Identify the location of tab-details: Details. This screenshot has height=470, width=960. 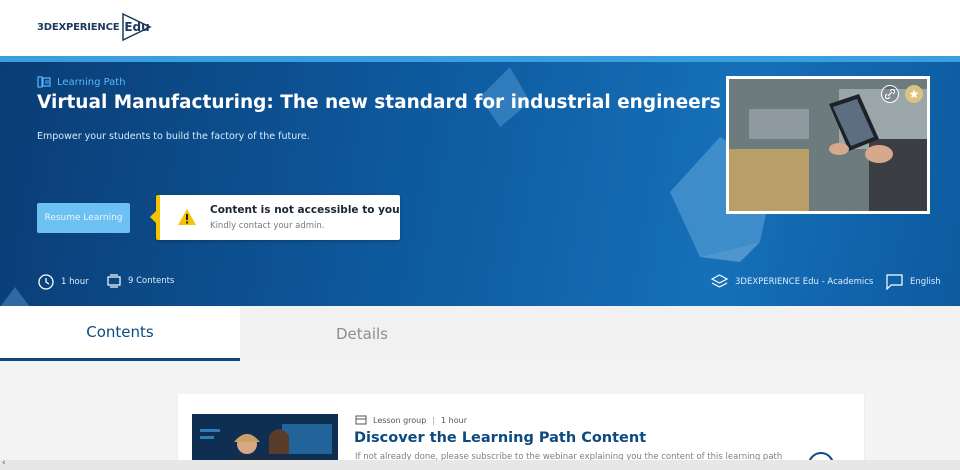
(362, 333).